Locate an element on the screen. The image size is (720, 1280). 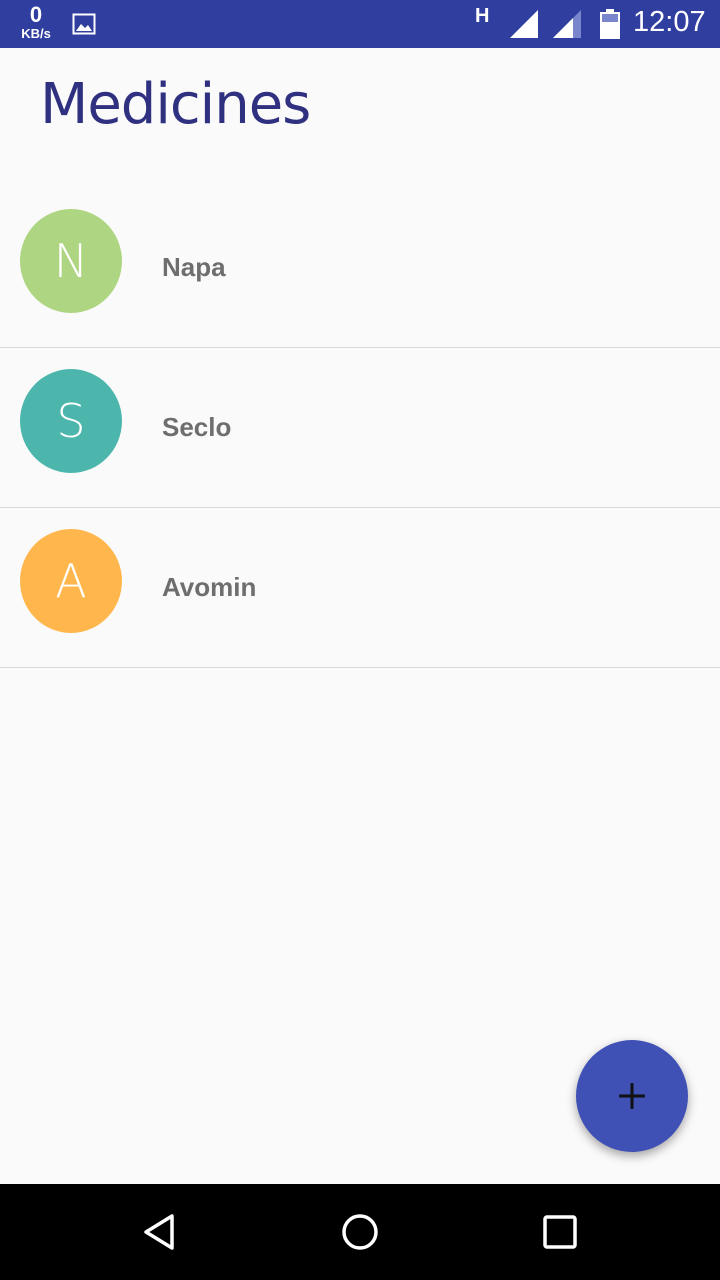
home-icon is located at coordinates (360, 1232).